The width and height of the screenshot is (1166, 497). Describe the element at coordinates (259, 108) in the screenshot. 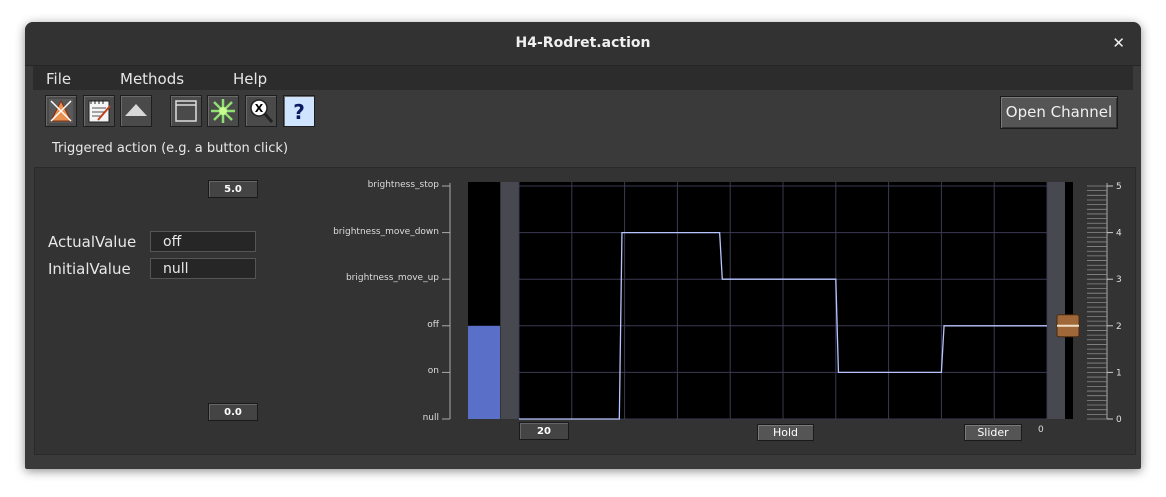

I see `svg-text: X` at that location.